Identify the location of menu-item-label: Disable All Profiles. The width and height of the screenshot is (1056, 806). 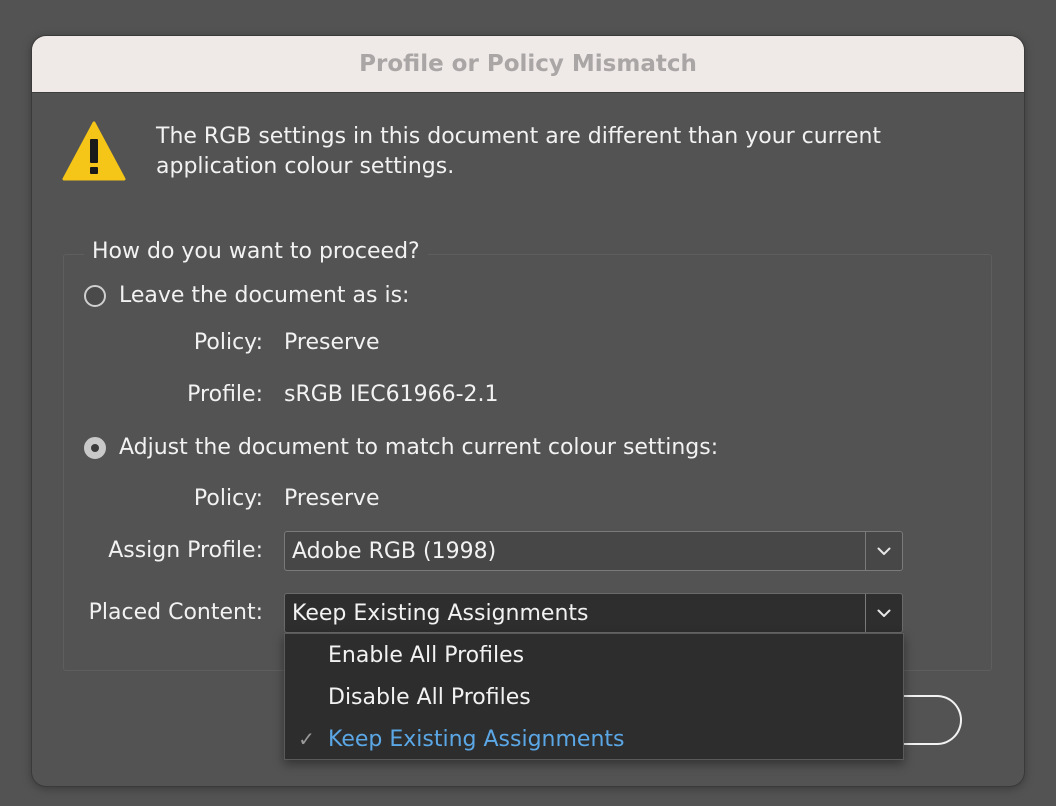
(429, 697).